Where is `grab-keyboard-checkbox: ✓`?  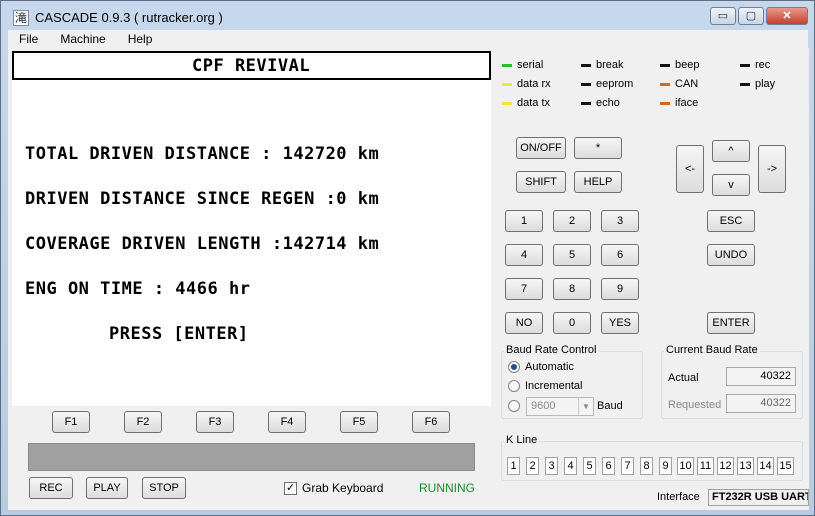 grab-keyboard-checkbox: ✓ is located at coordinates (290, 488).